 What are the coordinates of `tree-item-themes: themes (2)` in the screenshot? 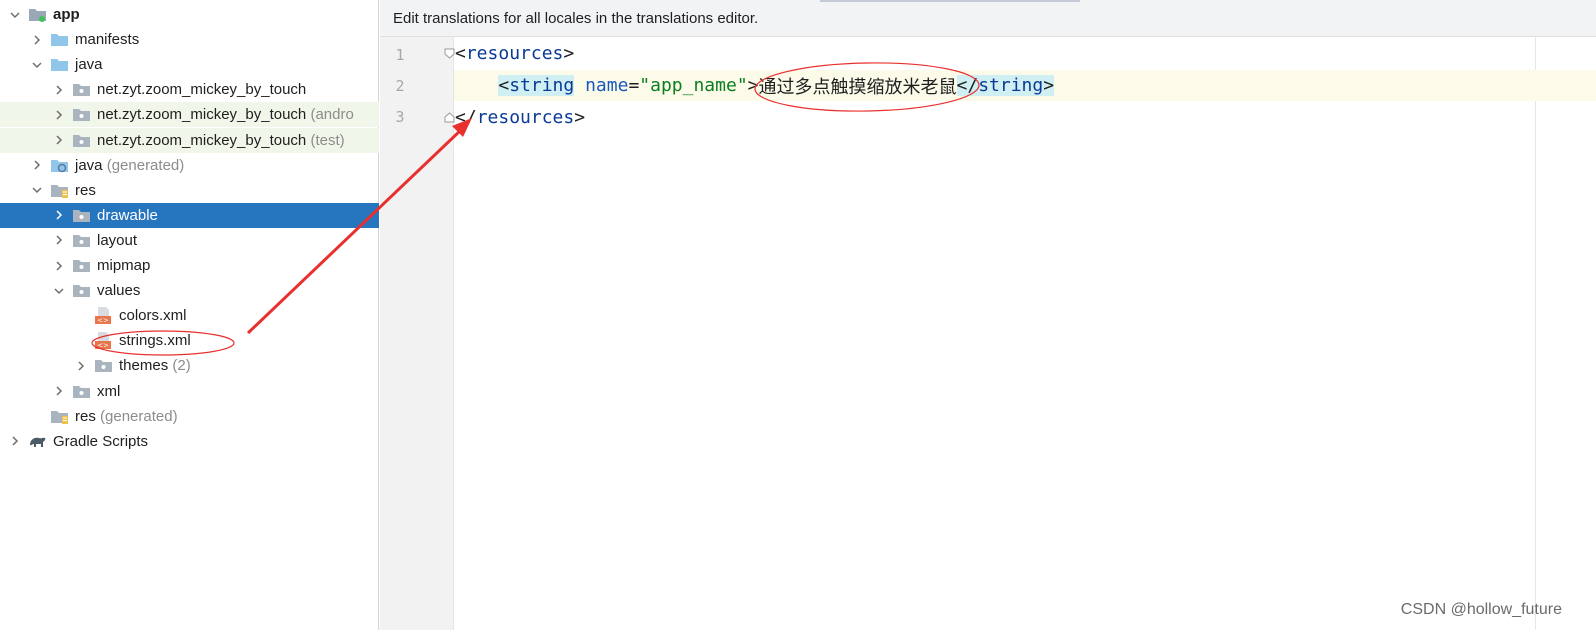 It's located at (189, 365).